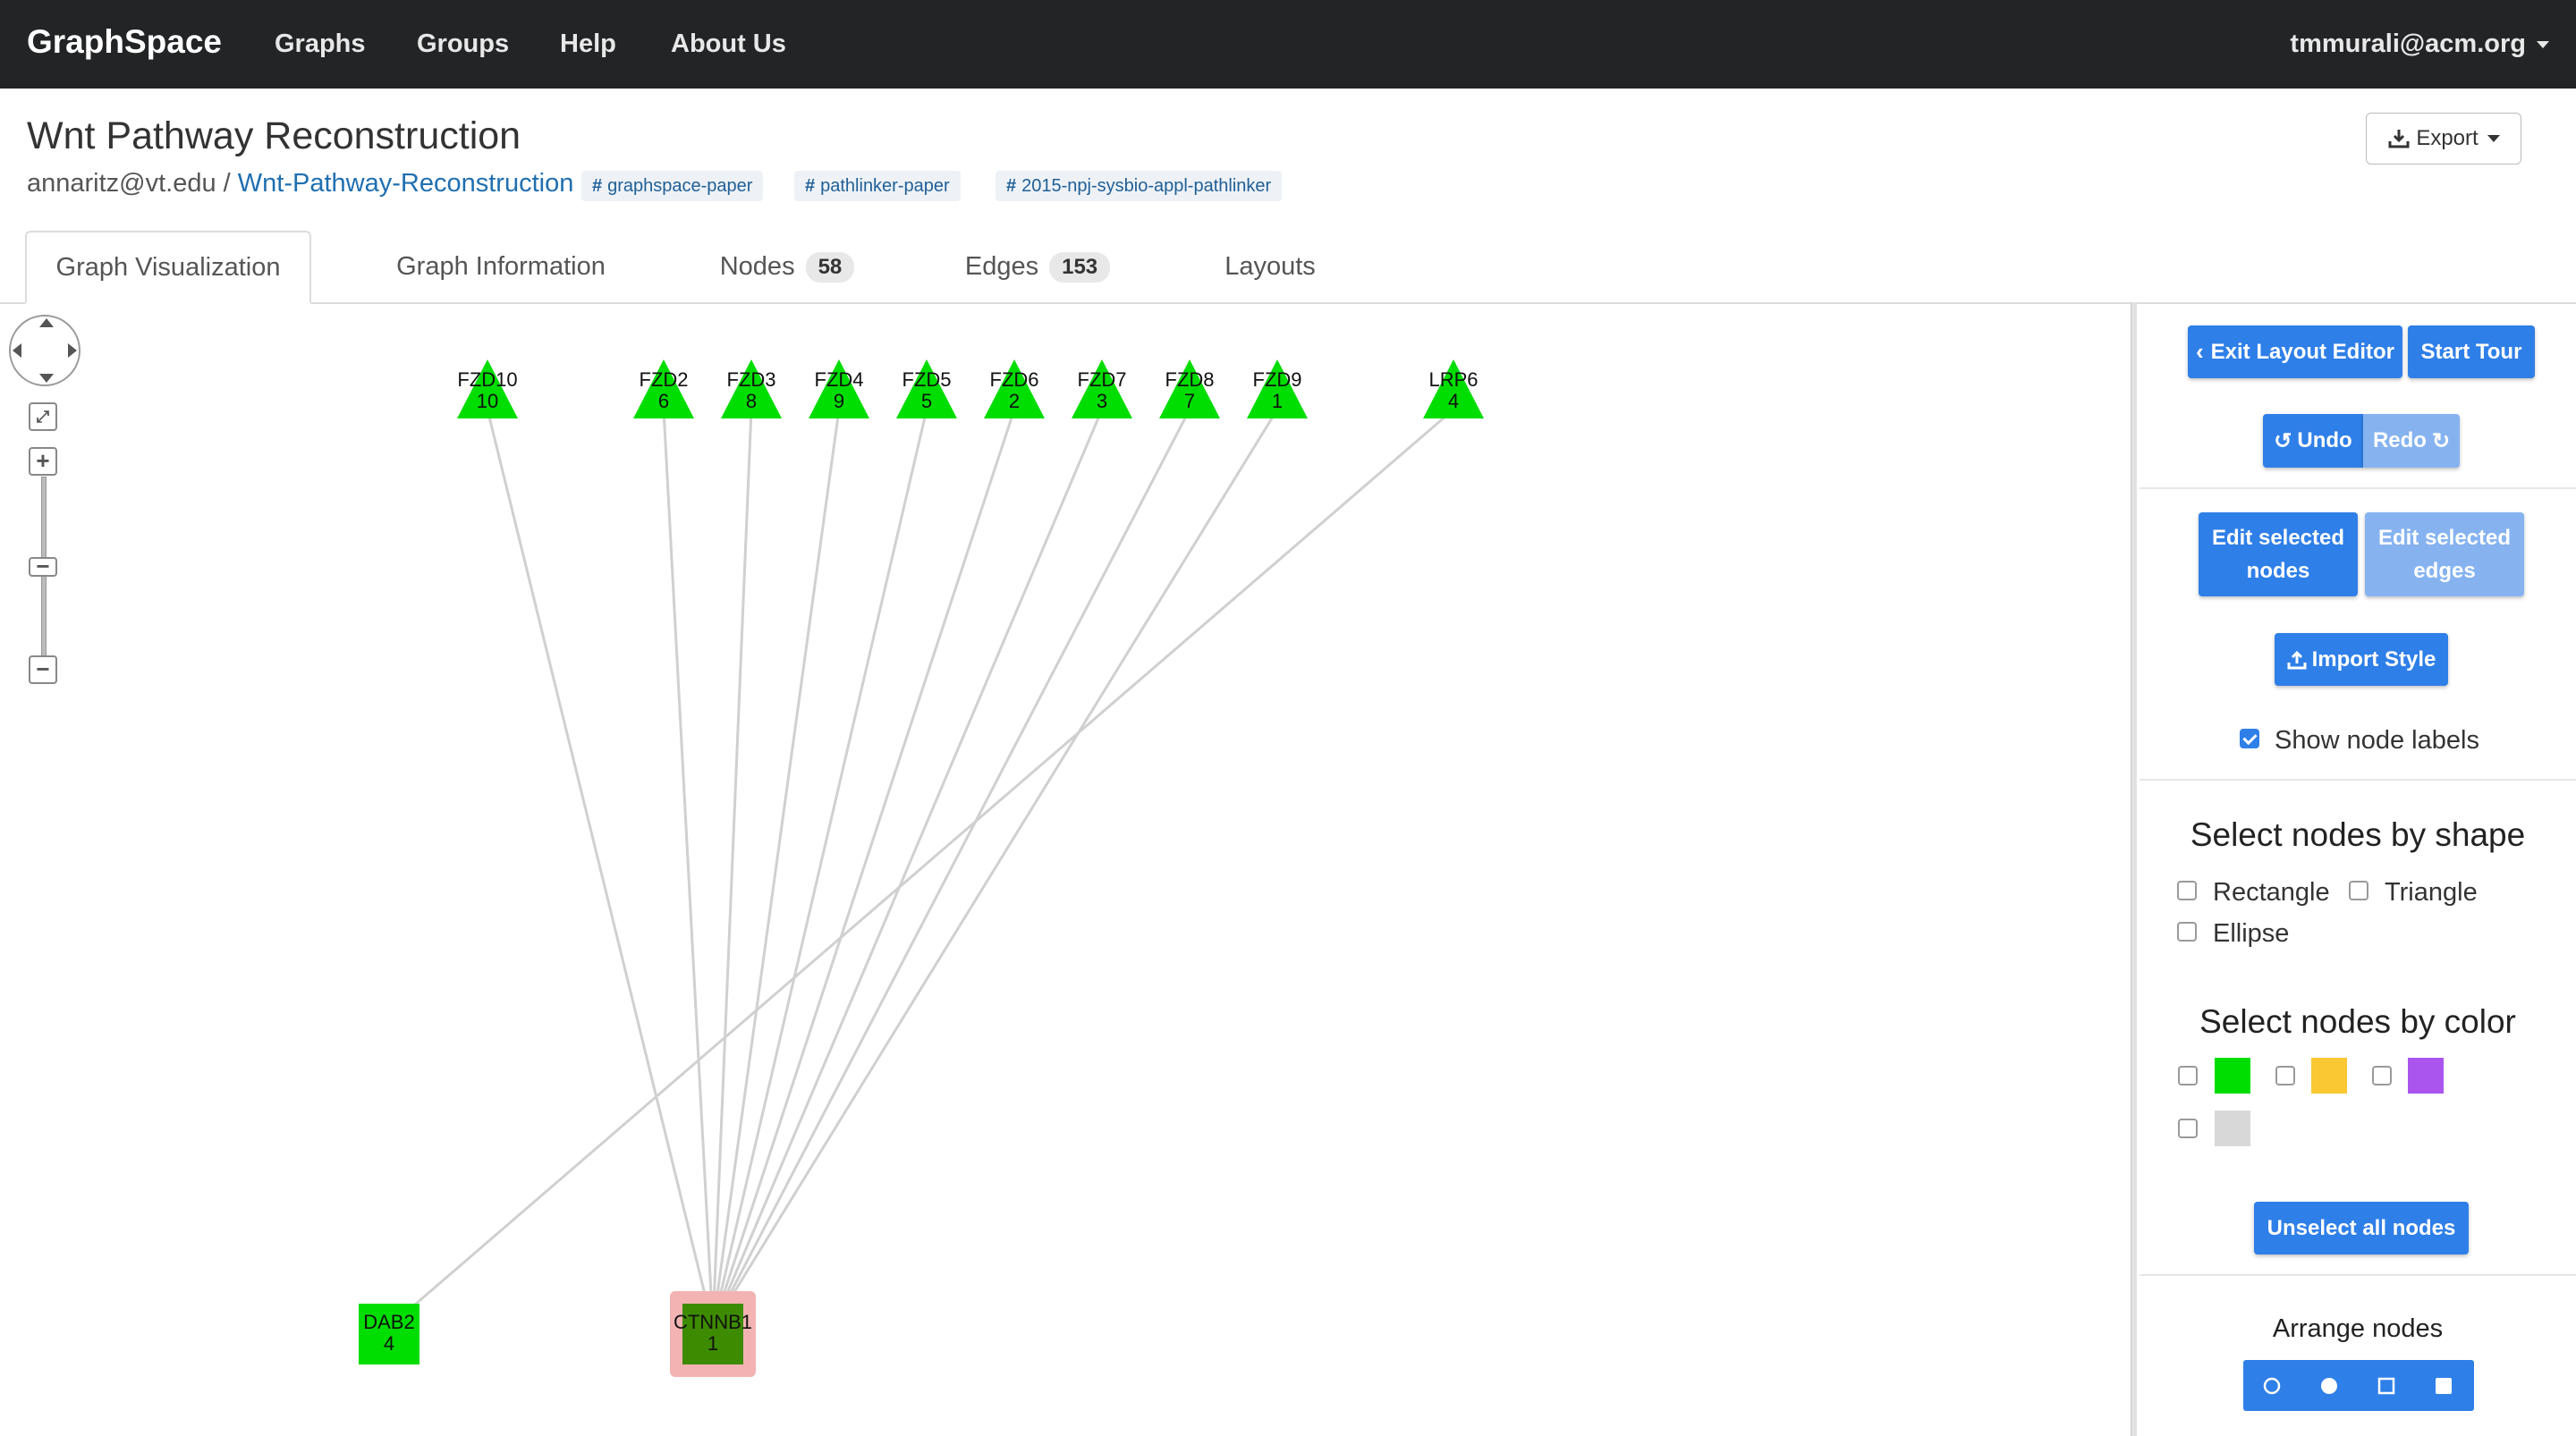  What do you see at coordinates (43, 669) in the screenshot?
I see `zoom-out-icon: −` at bounding box center [43, 669].